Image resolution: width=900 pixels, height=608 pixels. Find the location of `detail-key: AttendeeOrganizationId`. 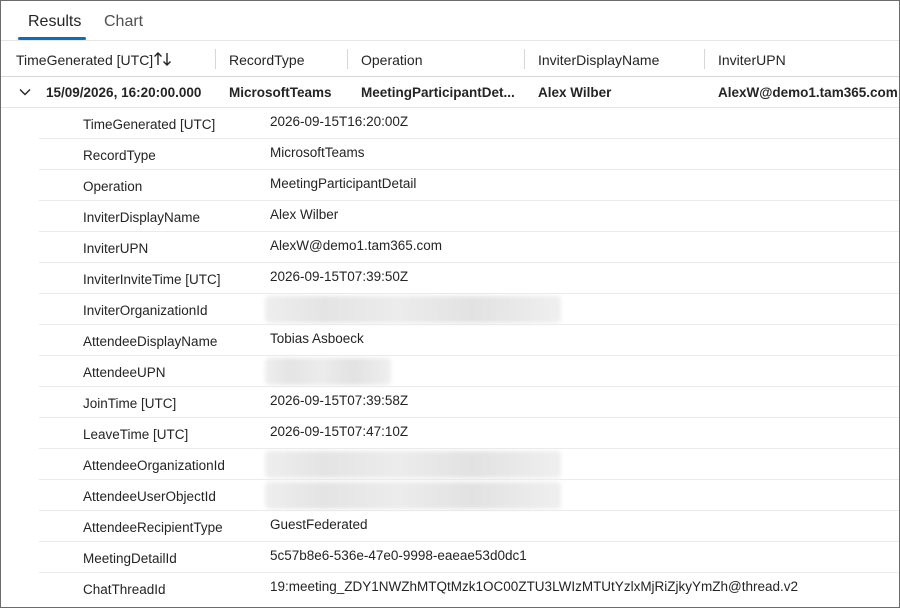

detail-key: AttendeeOrganizationId is located at coordinates (154, 465).